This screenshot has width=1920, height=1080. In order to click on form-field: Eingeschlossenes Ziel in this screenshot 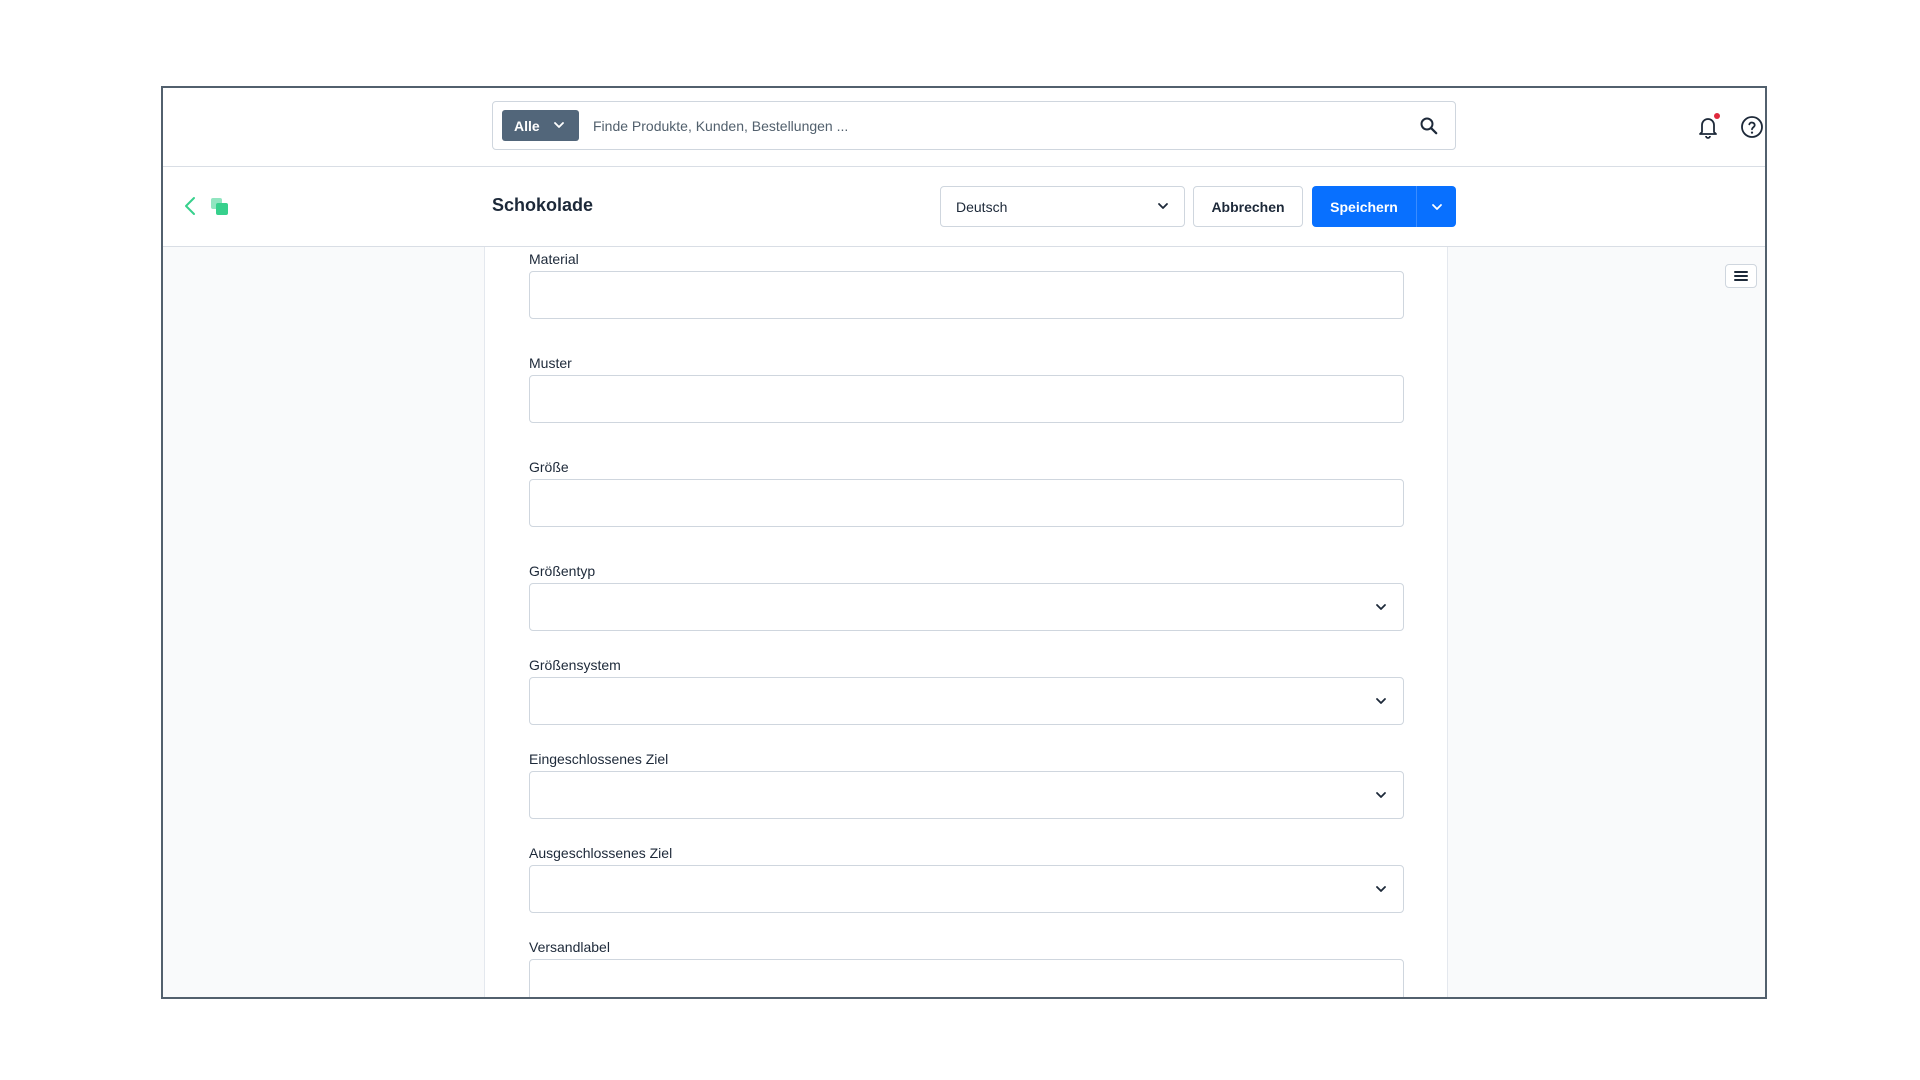, I will do `click(966, 784)`.